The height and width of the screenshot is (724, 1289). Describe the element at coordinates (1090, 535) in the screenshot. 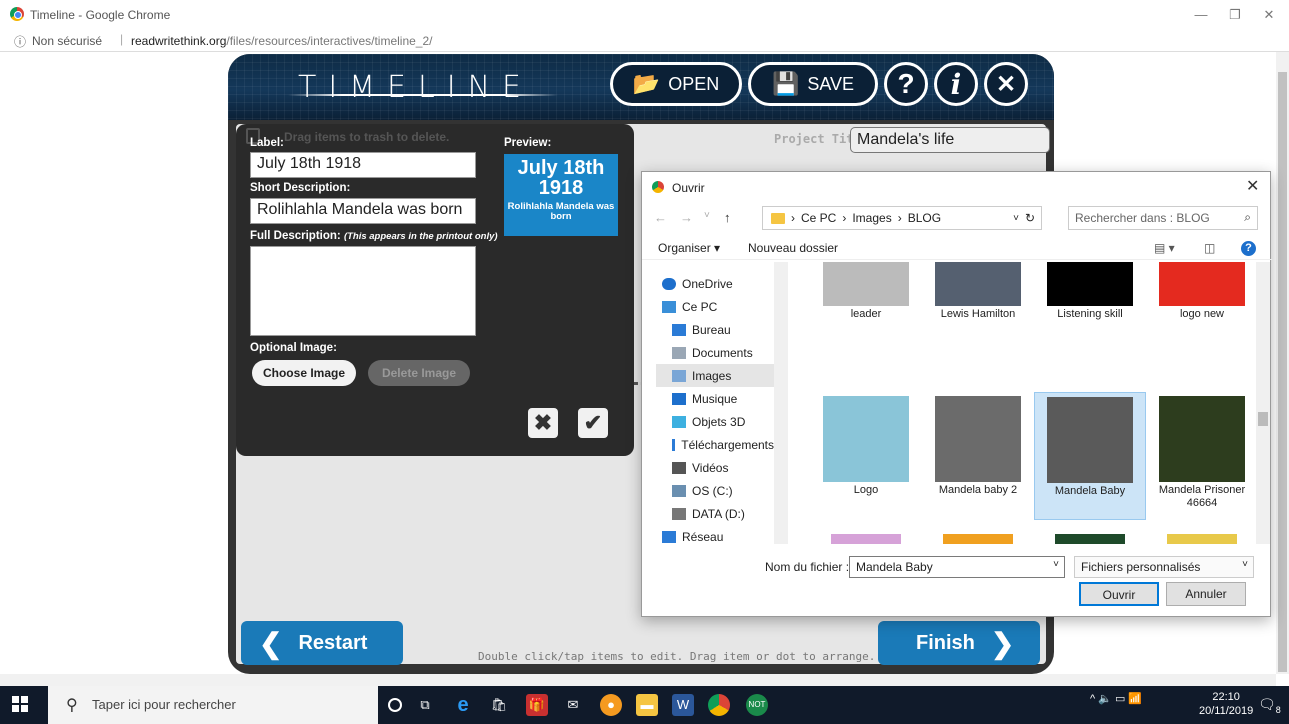

I see `file-item: May basket 1` at that location.